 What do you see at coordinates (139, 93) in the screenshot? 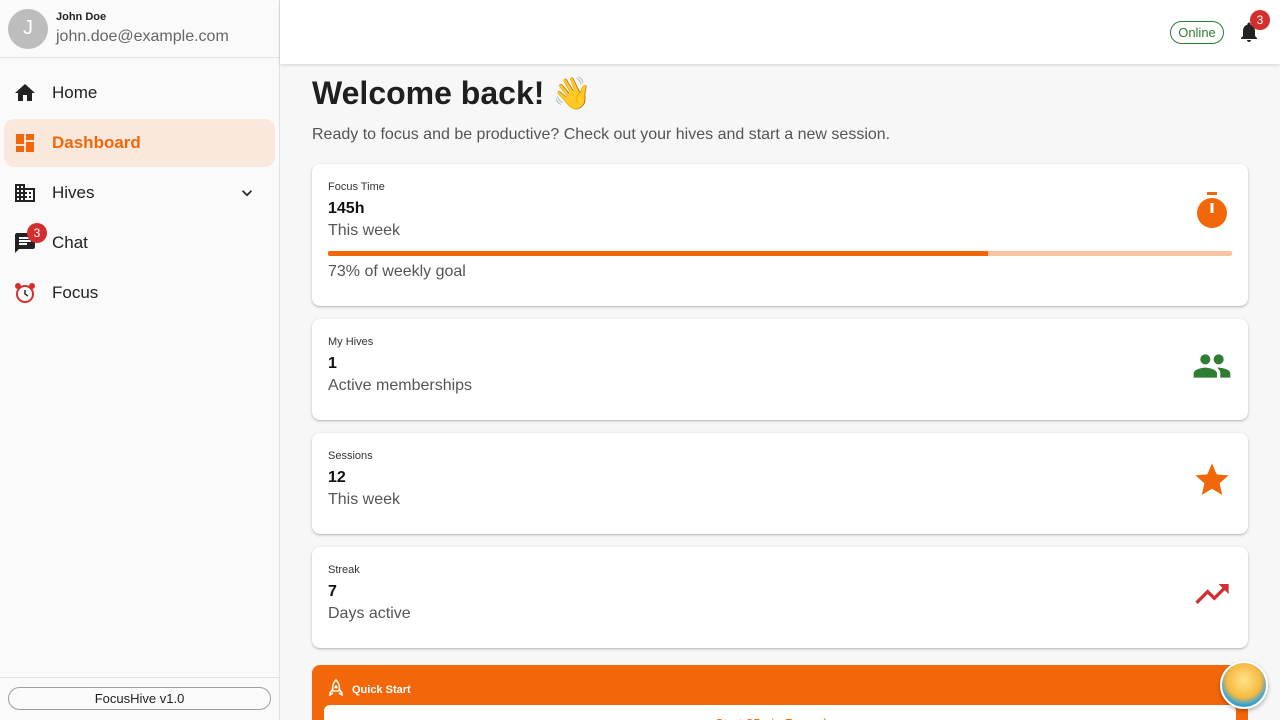
I see `sidebar-item-home: Home` at bounding box center [139, 93].